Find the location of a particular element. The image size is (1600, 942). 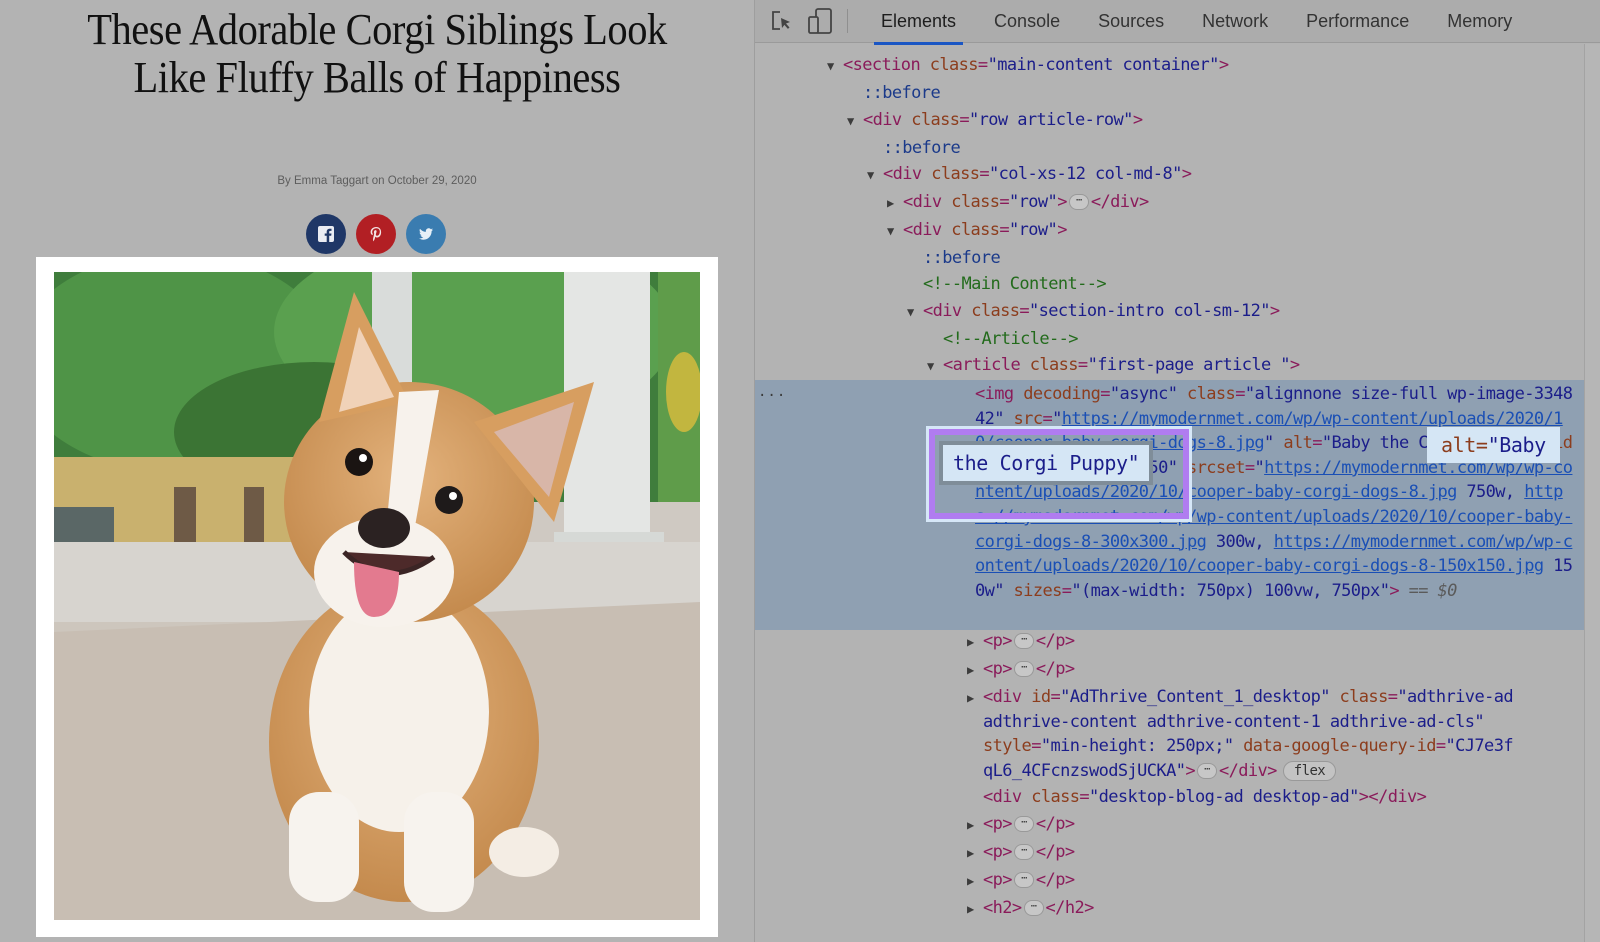

inspect-element-icon is located at coordinates (781, 20).